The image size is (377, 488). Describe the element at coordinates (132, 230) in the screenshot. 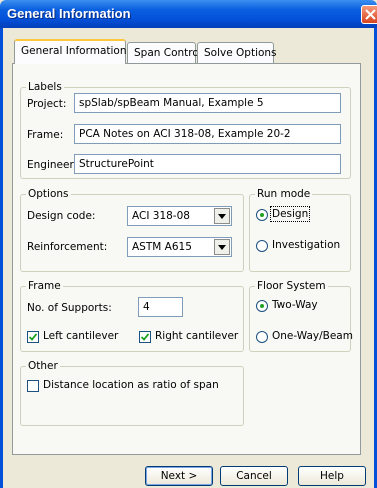

I see `options-group: Options` at that location.